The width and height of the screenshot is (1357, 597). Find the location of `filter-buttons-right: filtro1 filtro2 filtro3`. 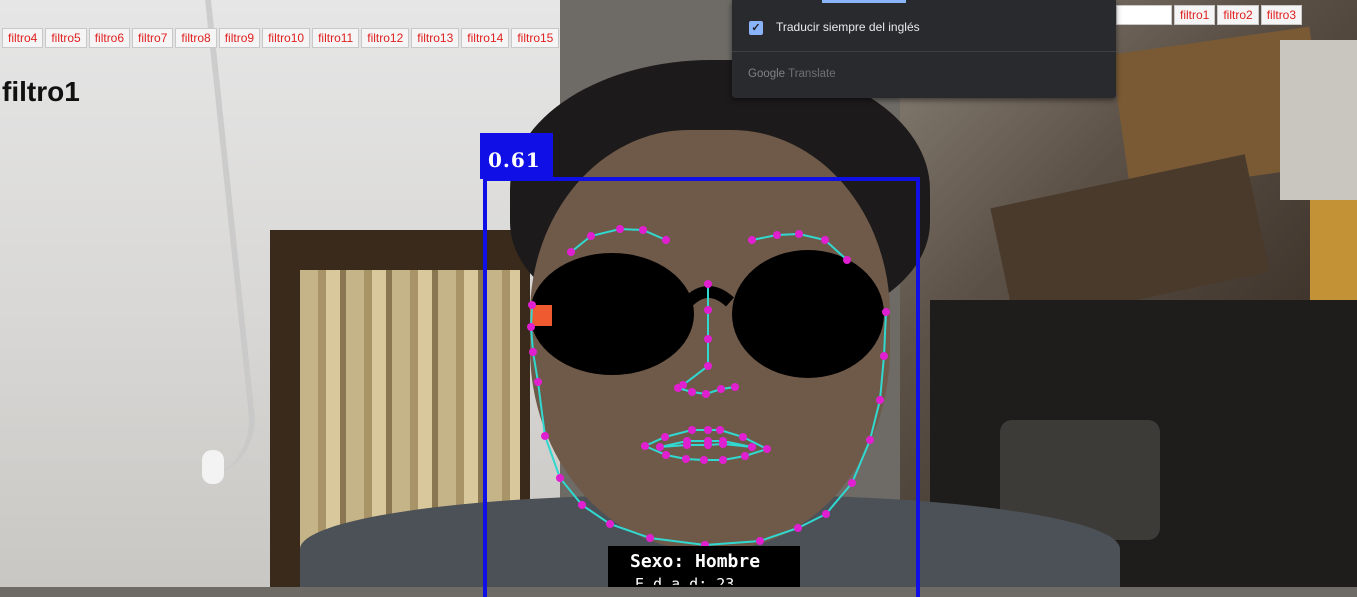

filter-buttons-right: filtro1 filtro2 filtro3 is located at coordinates (1209, 15).